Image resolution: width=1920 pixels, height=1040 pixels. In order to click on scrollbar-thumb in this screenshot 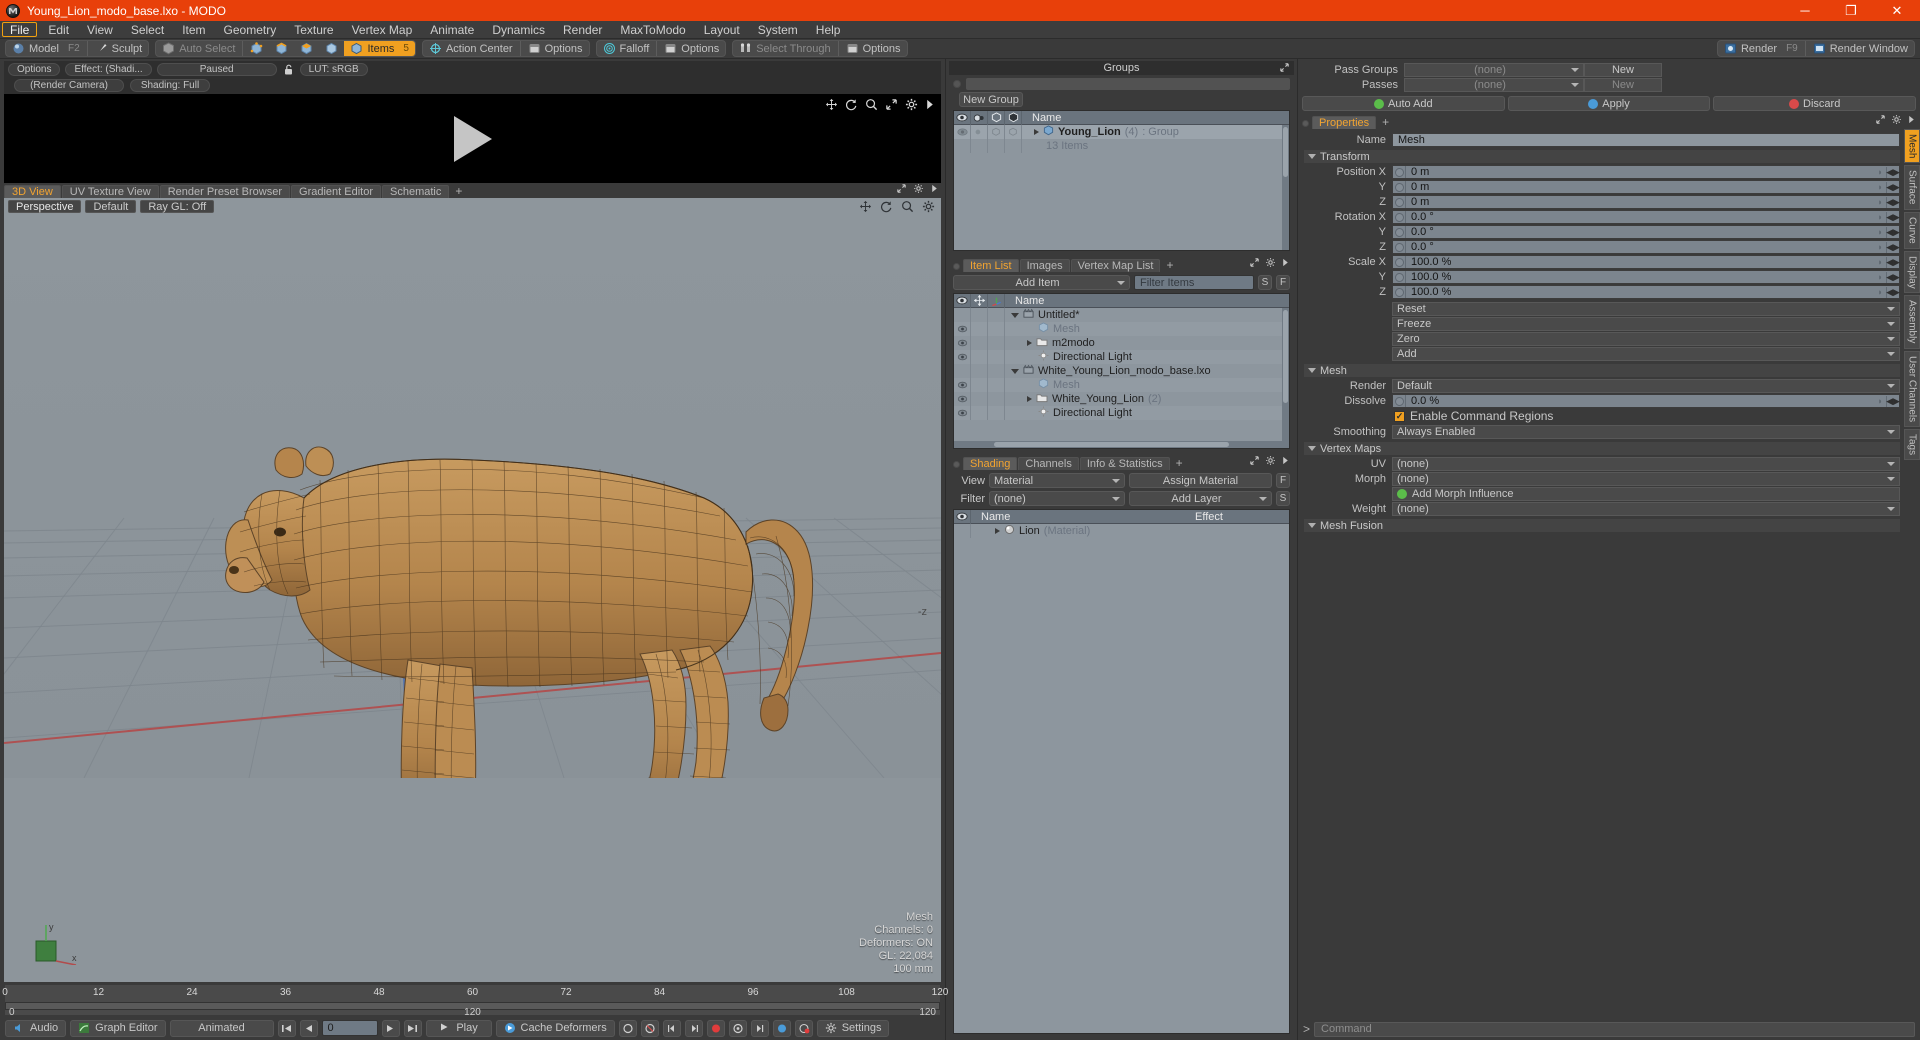, I will do `click(1111, 444)`.